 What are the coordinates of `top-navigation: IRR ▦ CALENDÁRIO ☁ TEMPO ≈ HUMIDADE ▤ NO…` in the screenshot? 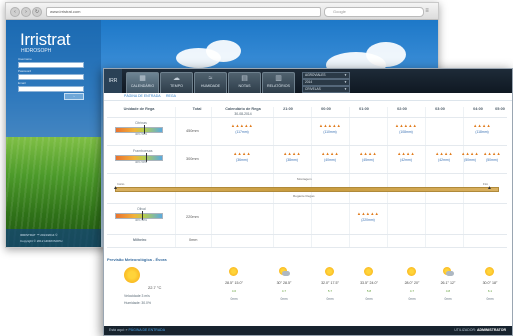 It's located at (308, 81).